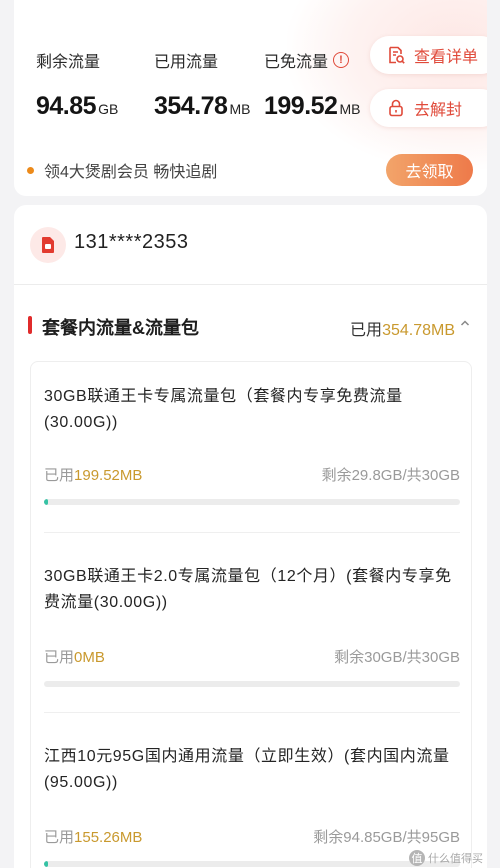 The height and width of the screenshot is (868, 500). I want to click on section-accent-bar, so click(30, 325).